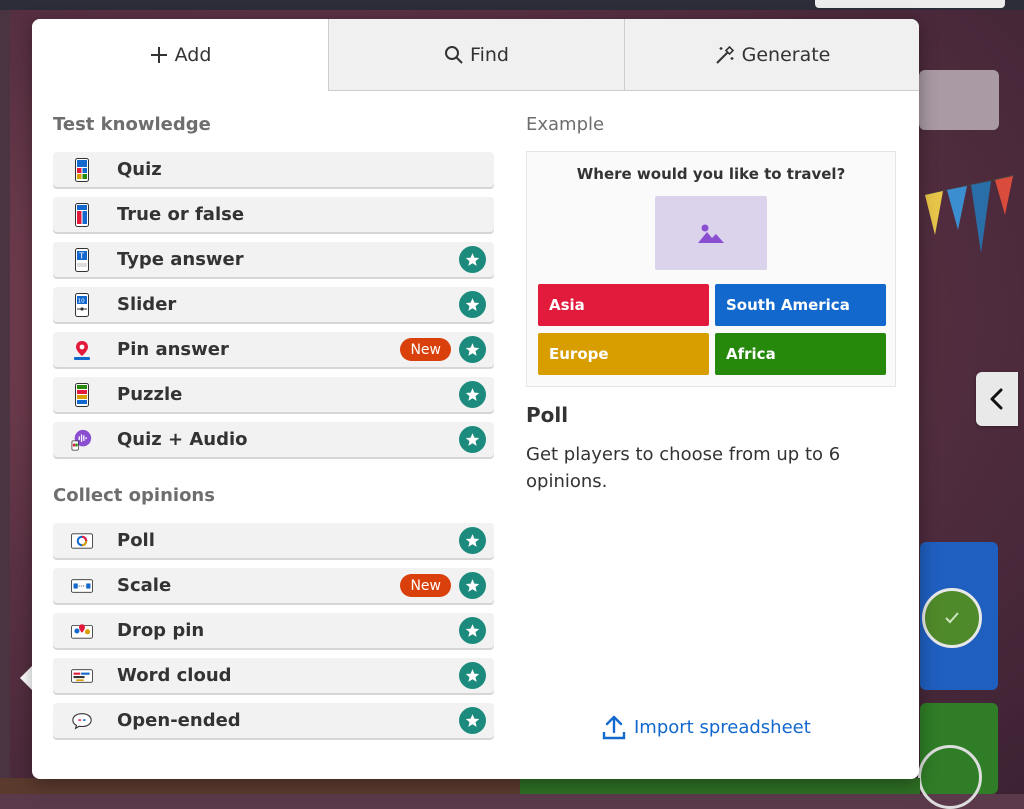 Image resolution: width=1024 pixels, height=809 pixels. I want to click on background-panel, so click(959, 100).